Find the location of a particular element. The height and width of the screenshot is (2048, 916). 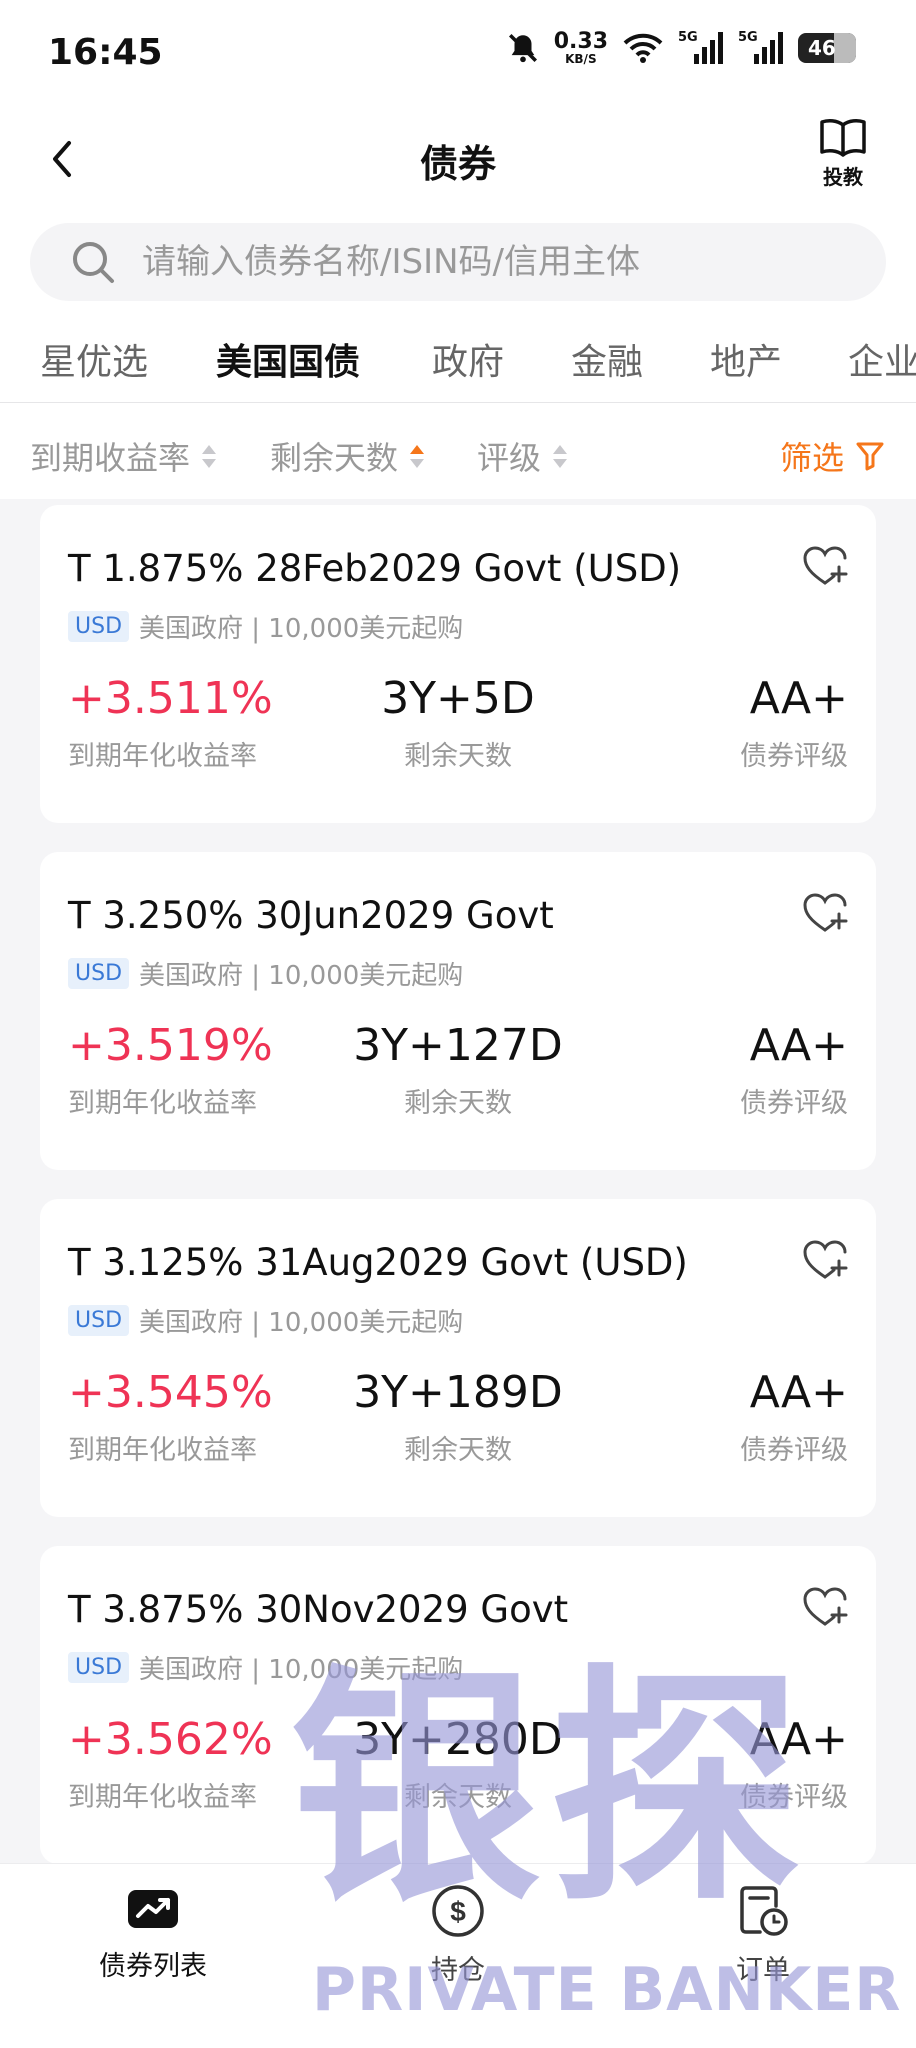

tab-star-picks: 星优选 is located at coordinates (94, 359).